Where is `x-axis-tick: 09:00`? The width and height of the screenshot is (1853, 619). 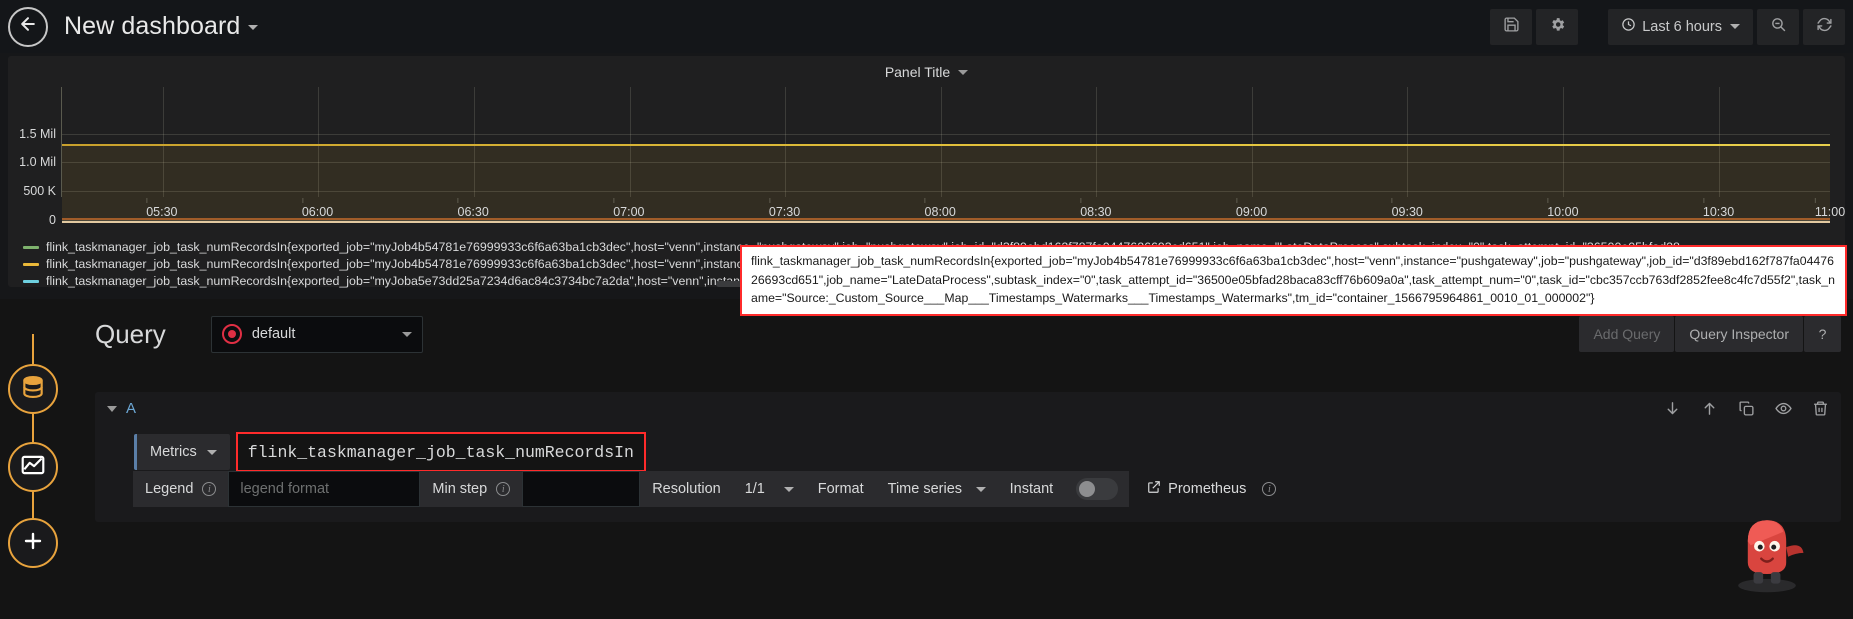 x-axis-tick: 09:00 is located at coordinates (1251, 212).